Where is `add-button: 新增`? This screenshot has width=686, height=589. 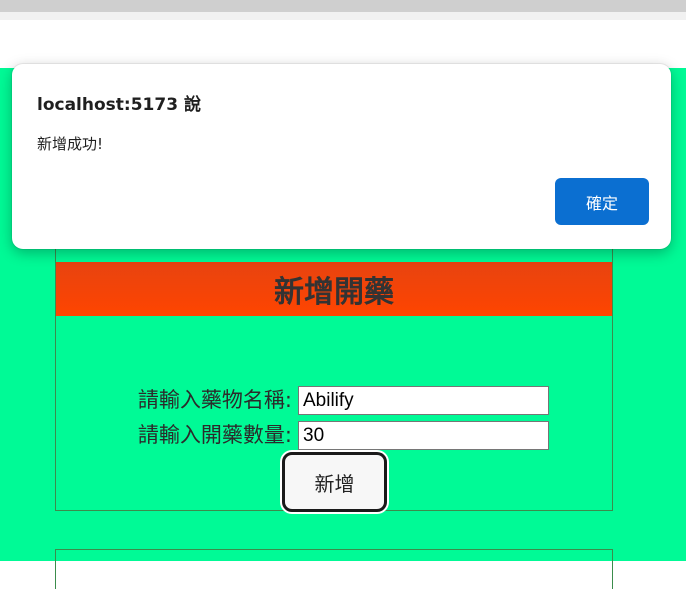
add-button: 新增 is located at coordinates (334, 482).